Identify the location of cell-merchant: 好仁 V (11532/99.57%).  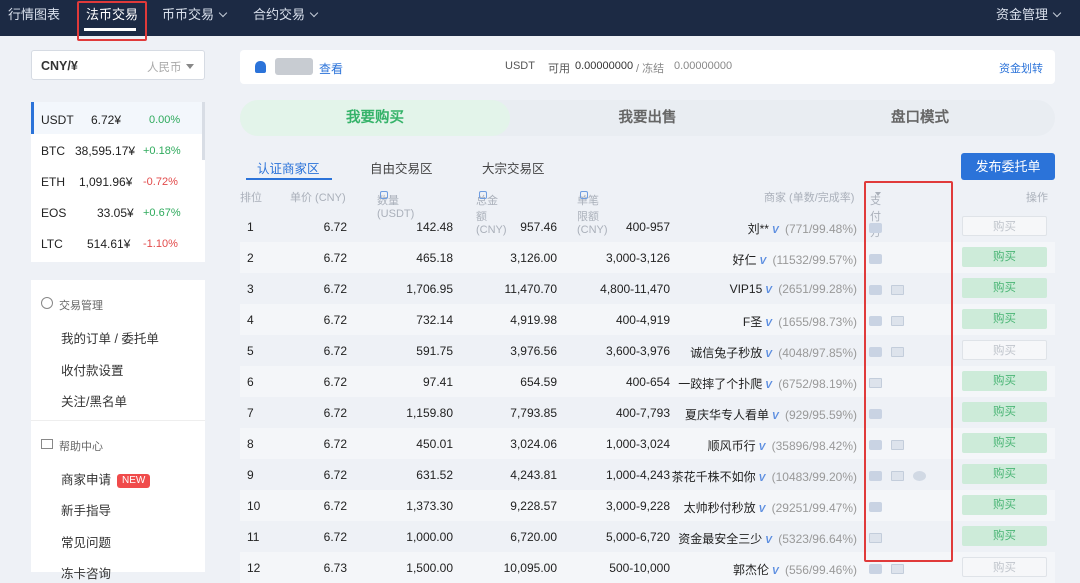
(794, 259).